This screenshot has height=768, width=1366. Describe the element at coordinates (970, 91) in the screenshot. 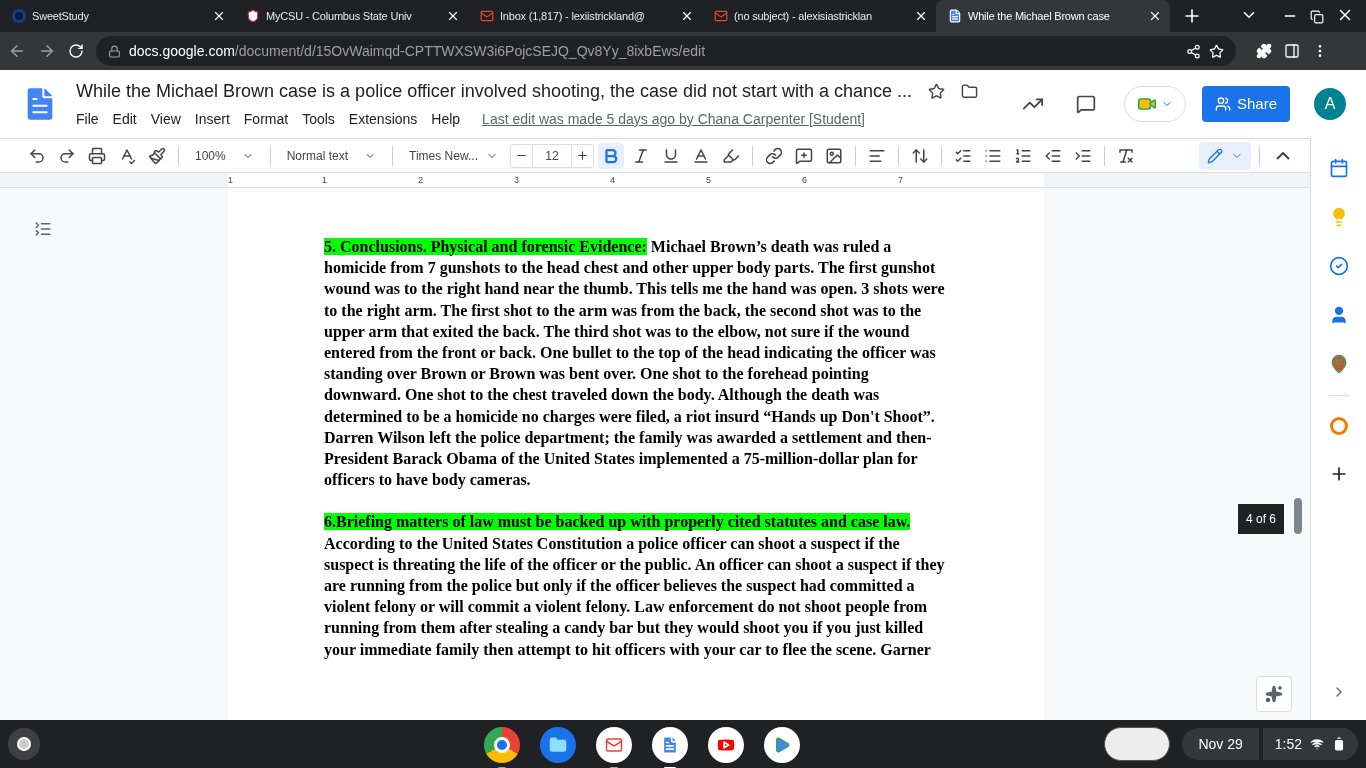

I see `move-icon` at that location.